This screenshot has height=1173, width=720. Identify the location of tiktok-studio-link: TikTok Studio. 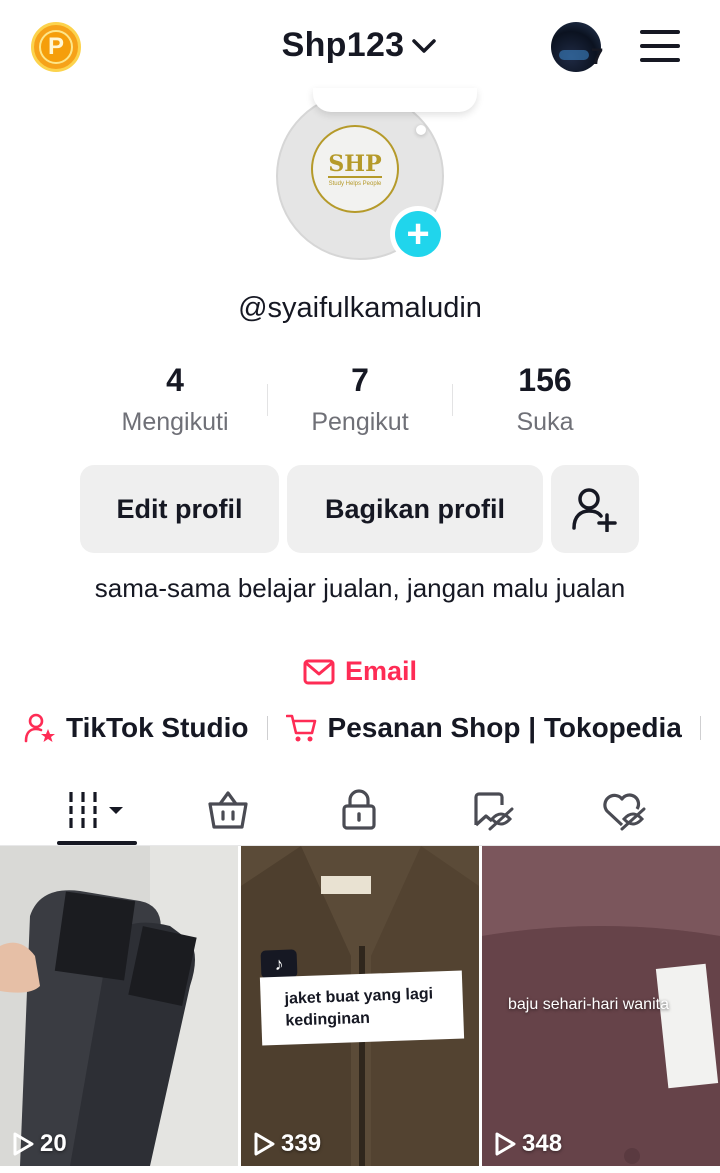
(136, 728).